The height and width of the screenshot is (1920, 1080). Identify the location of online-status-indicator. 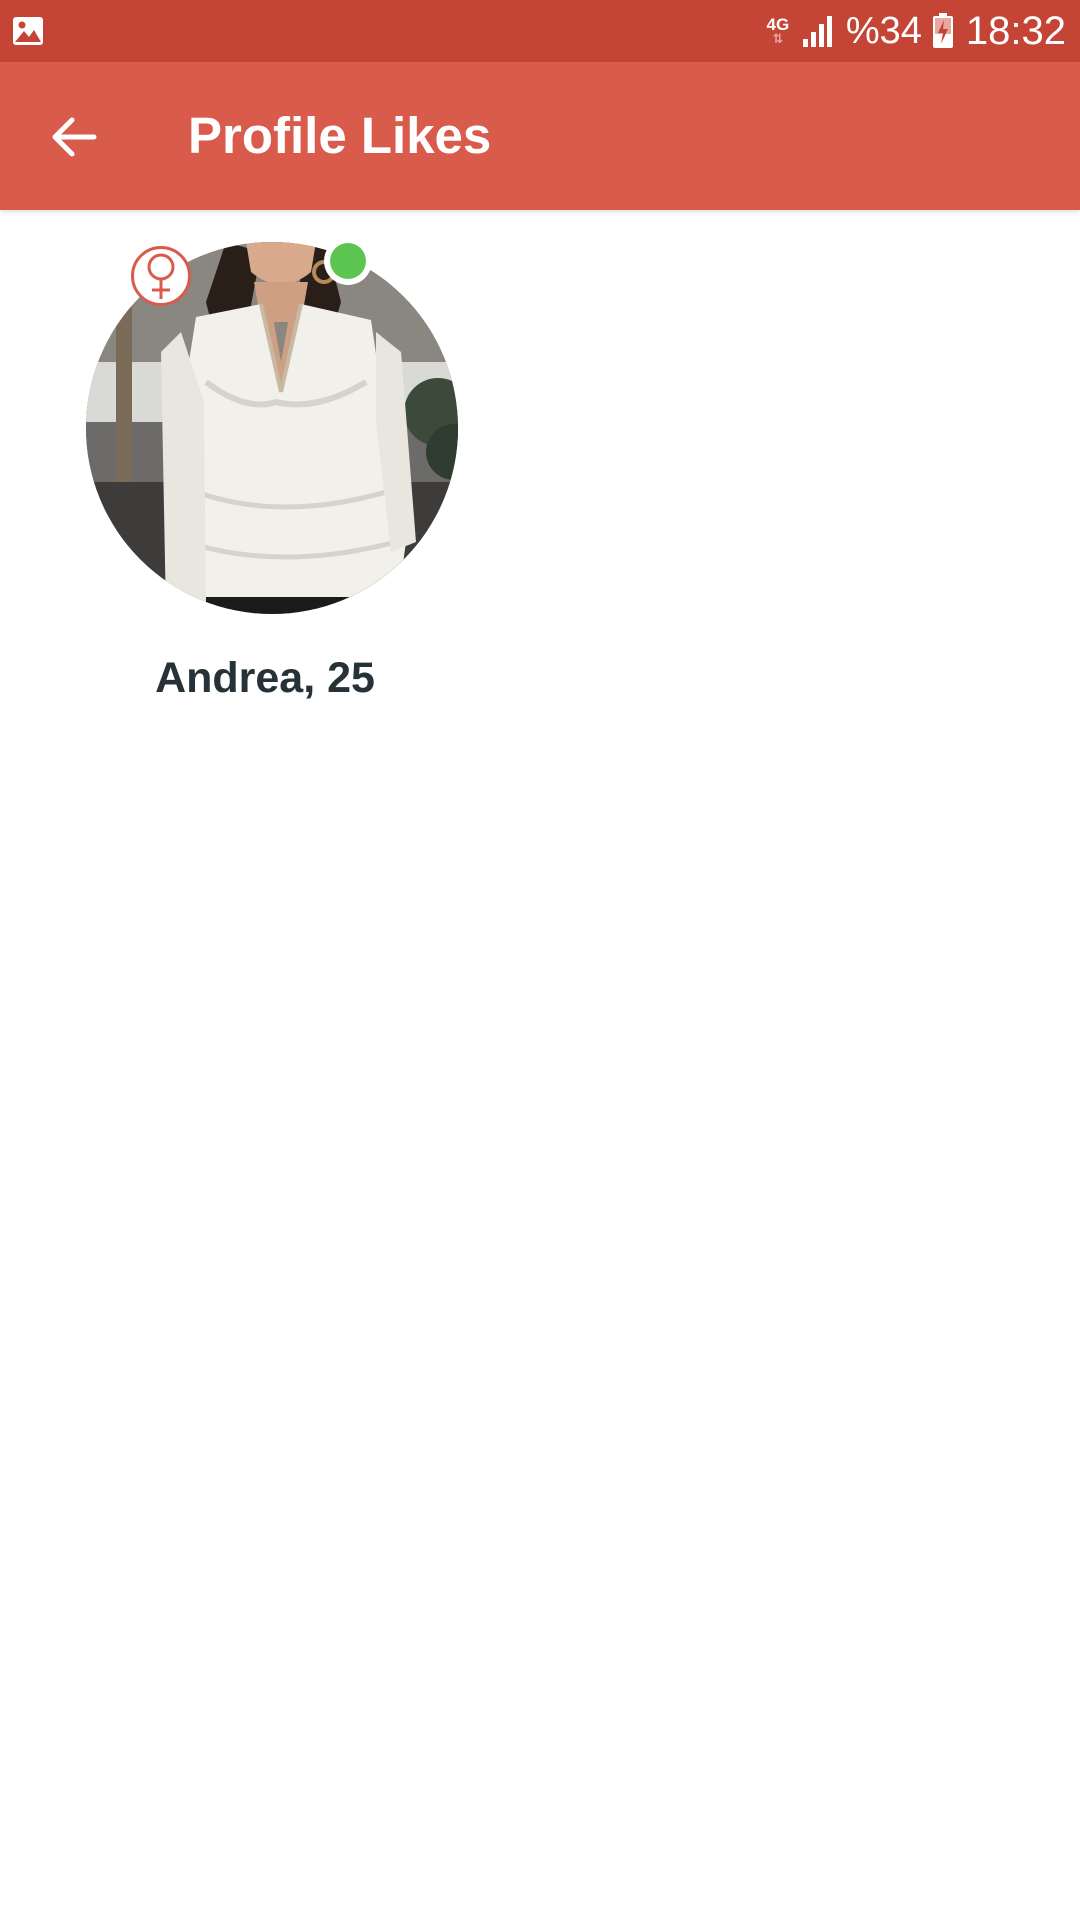
(348, 261).